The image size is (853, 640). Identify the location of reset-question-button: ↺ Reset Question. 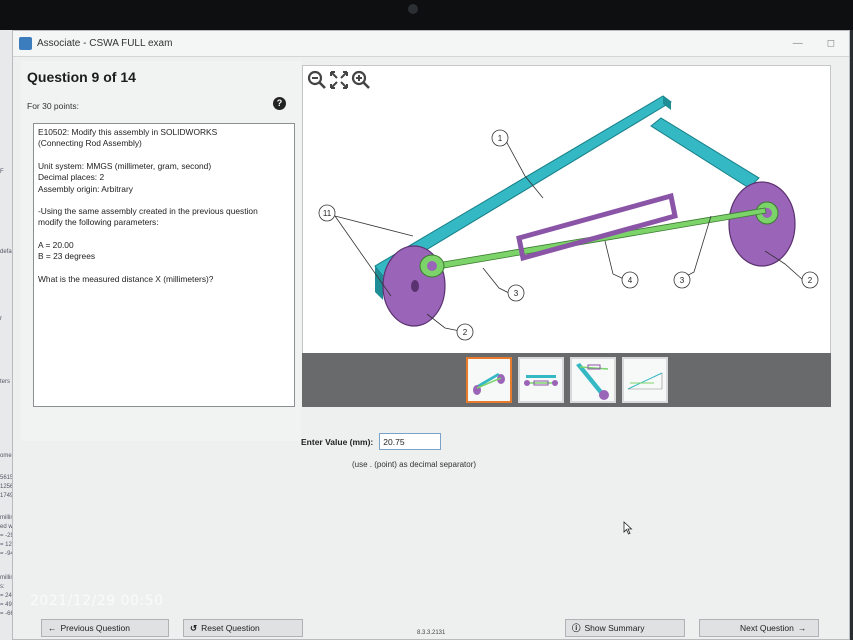
(243, 628).